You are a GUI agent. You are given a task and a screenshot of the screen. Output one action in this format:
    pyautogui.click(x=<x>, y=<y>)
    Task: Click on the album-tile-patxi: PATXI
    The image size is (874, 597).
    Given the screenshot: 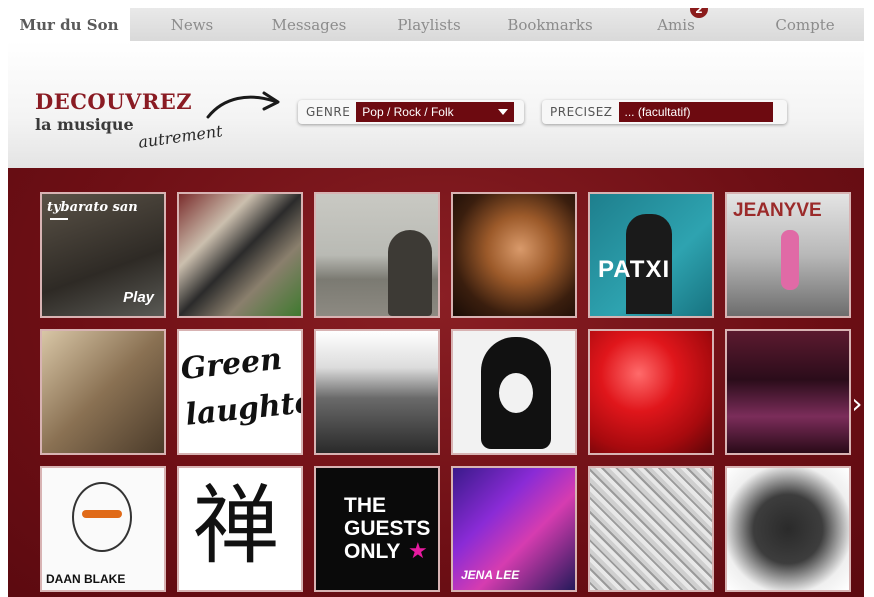 What is the action you would take?
    pyautogui.click(x=651, y=255)
    